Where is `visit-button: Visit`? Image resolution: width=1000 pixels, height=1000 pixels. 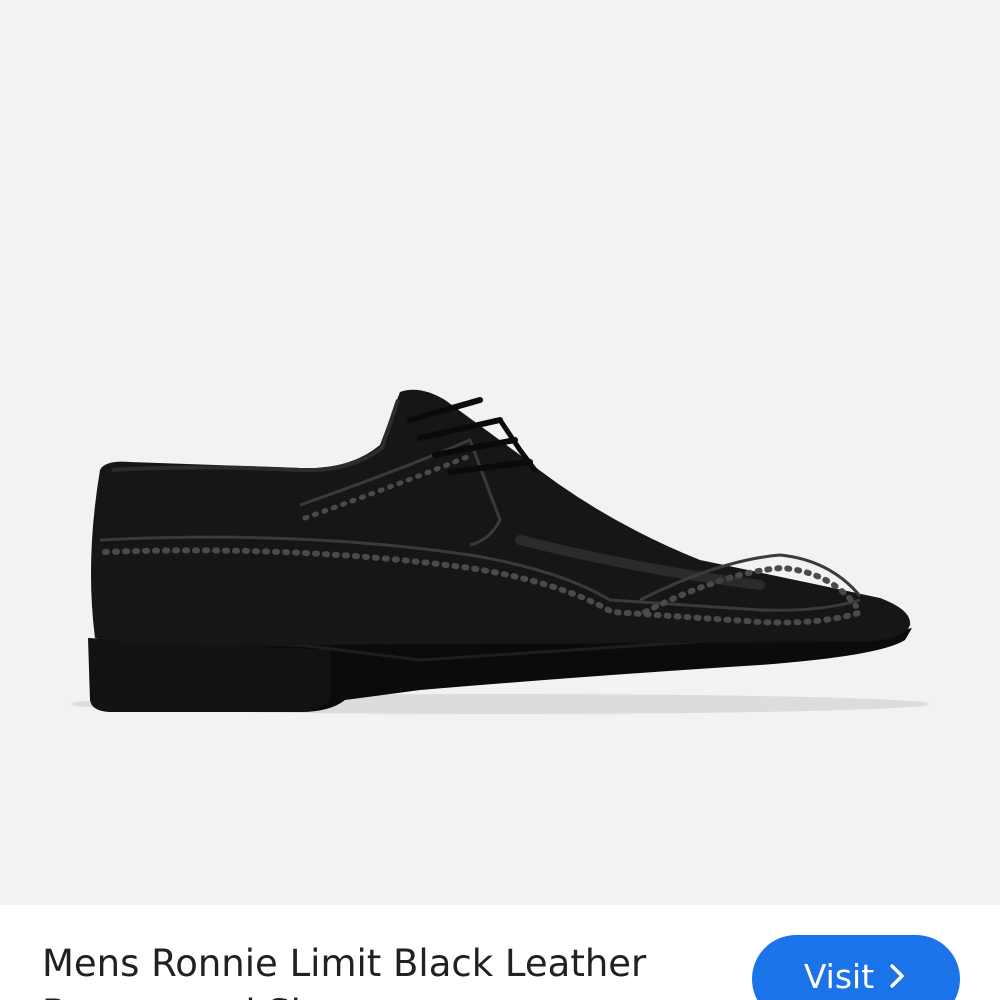
visit-button: Visit is located at coordinates (856, 967).